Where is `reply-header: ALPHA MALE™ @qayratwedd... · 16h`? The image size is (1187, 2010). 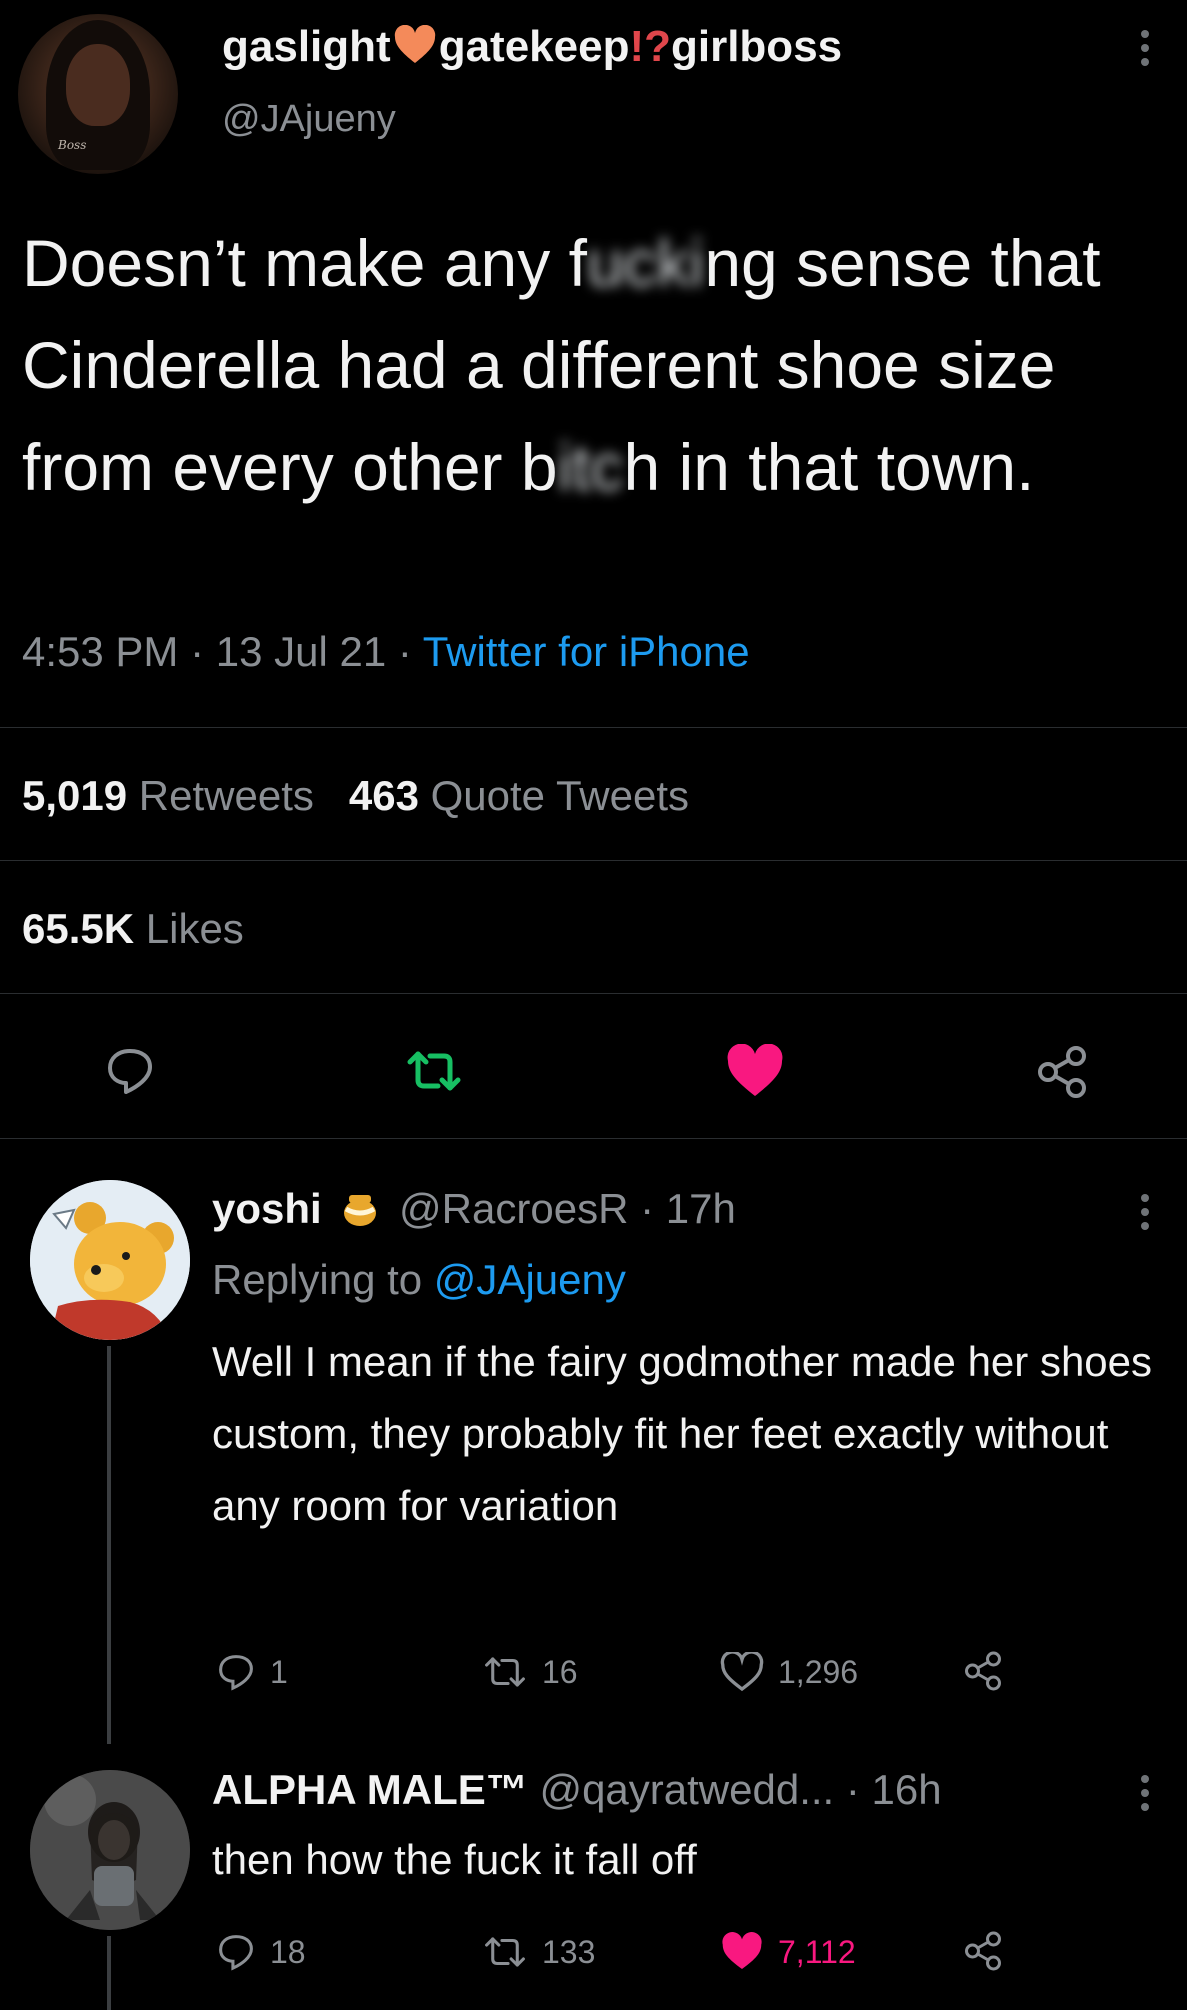 reply-header: ALPHA MALE™ @qayratwedd... · 16h is located at coordinates (577, 1790).